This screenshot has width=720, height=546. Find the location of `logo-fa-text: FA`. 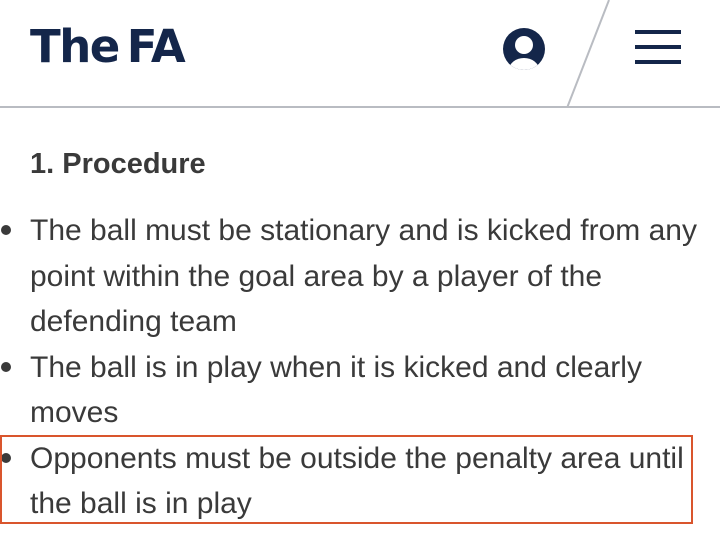

logo-fa-text: FA is located at coordinates (156, 46).